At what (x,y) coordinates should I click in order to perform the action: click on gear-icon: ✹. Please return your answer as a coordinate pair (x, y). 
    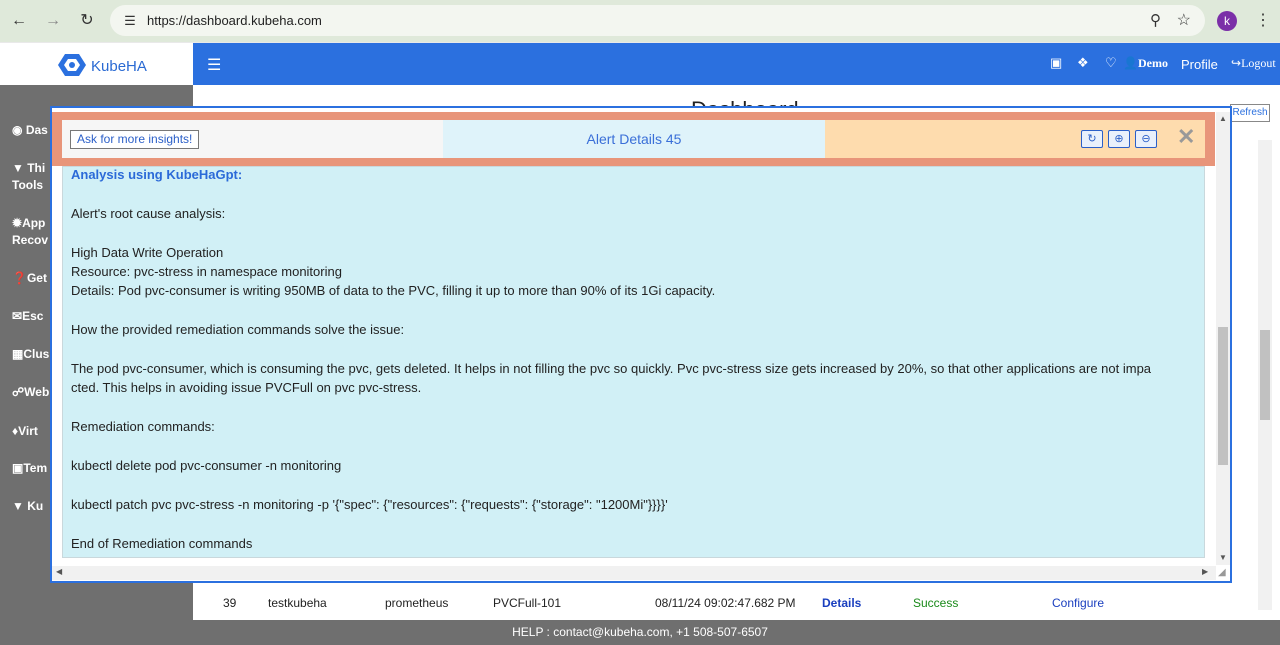
    Looking at the image, I should click on (17, 223).